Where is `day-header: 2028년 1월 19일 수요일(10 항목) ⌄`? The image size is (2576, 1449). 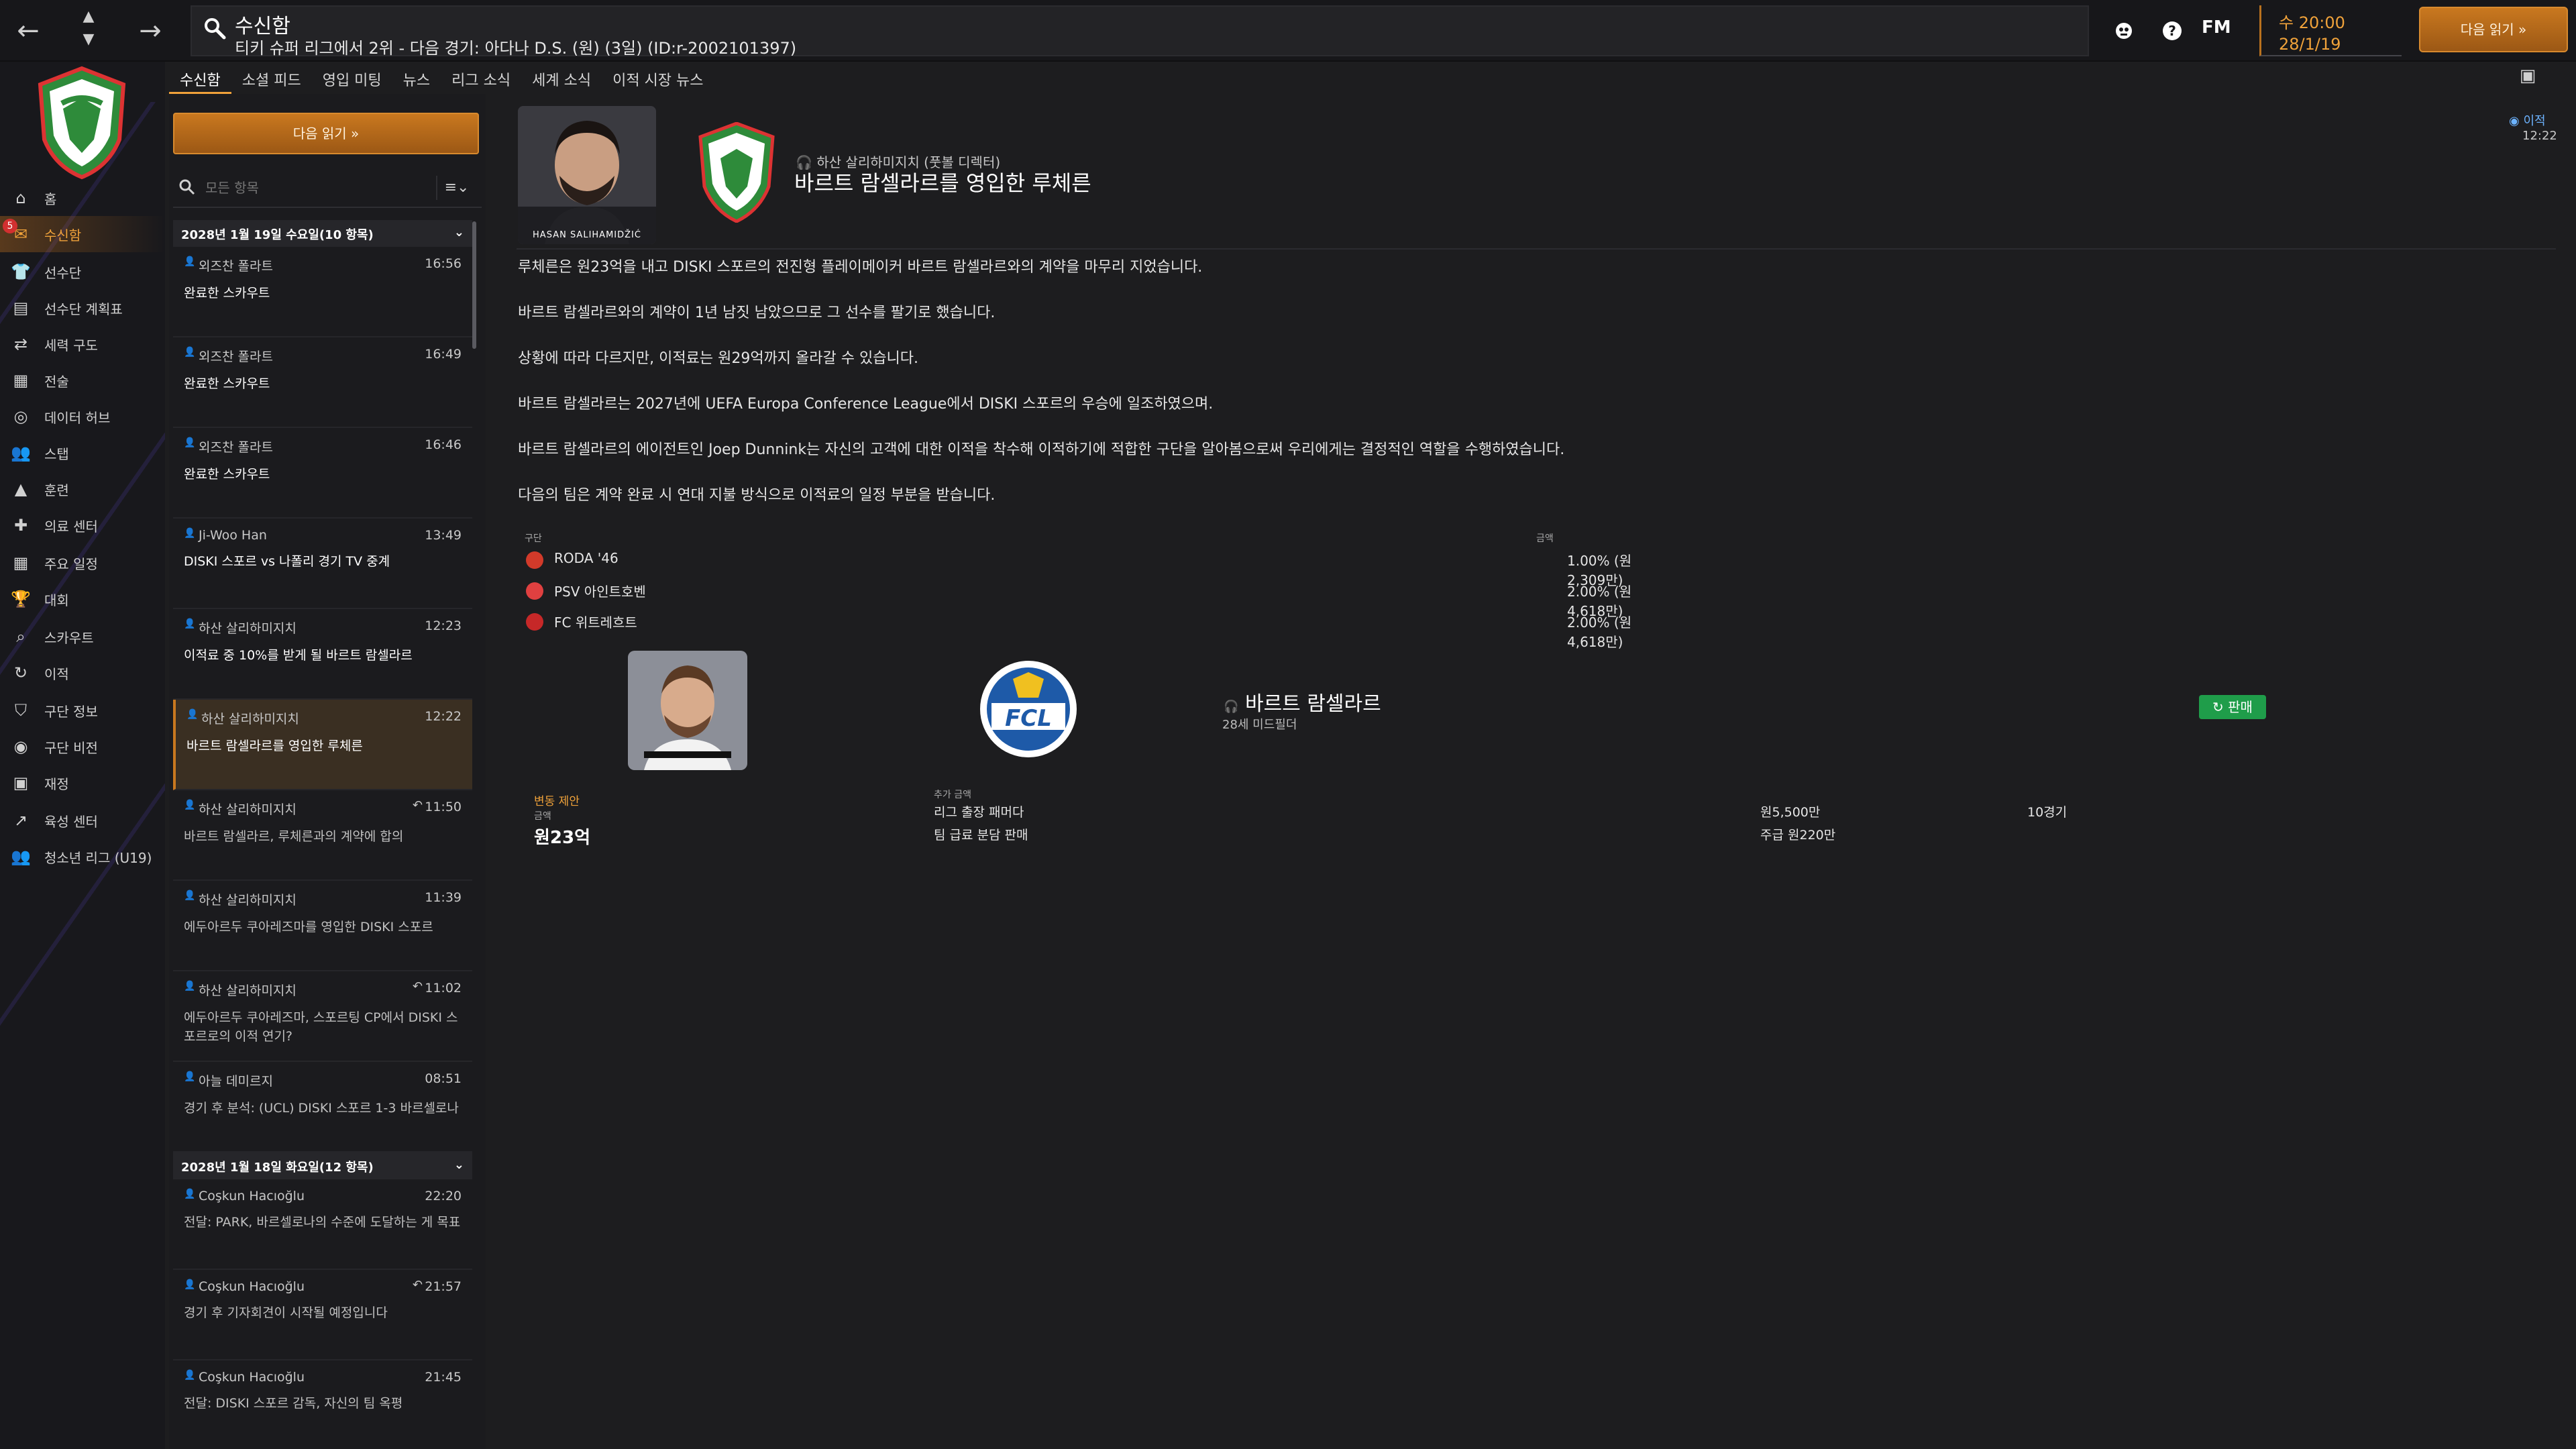
day-header: 2028년 1월 19일 수요일(10 항목) ⌄ is located at coordinates (322, 233).